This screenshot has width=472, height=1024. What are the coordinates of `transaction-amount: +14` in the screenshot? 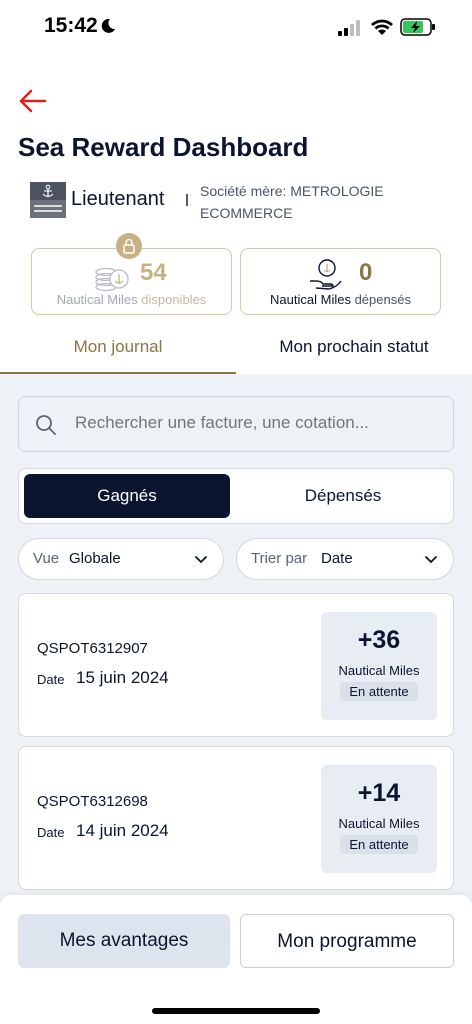 It's located at (379, 793).